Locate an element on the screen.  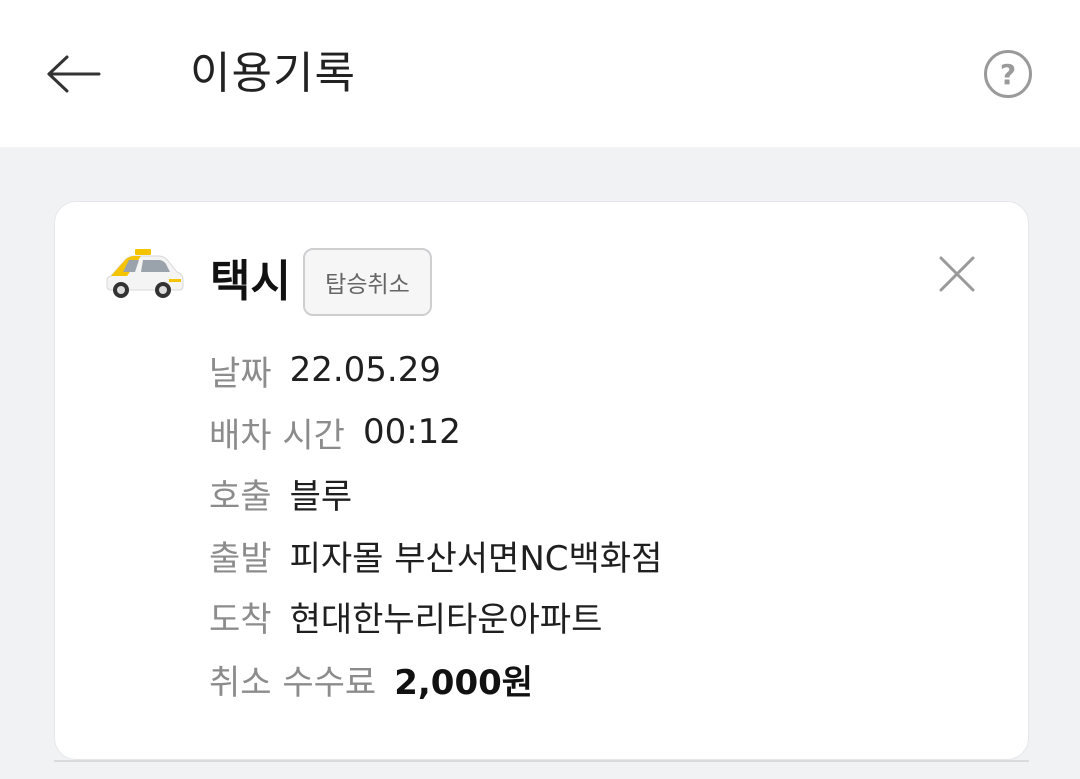
back-button is located at coordinates (73, 74).